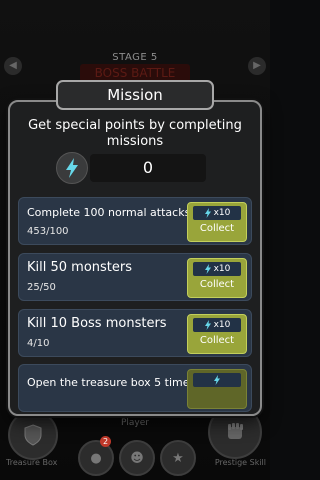 The image size is (320, 480). Describe the element at coordinates (134, 423) in the screenshot. I see `player-label: Player` at that location.